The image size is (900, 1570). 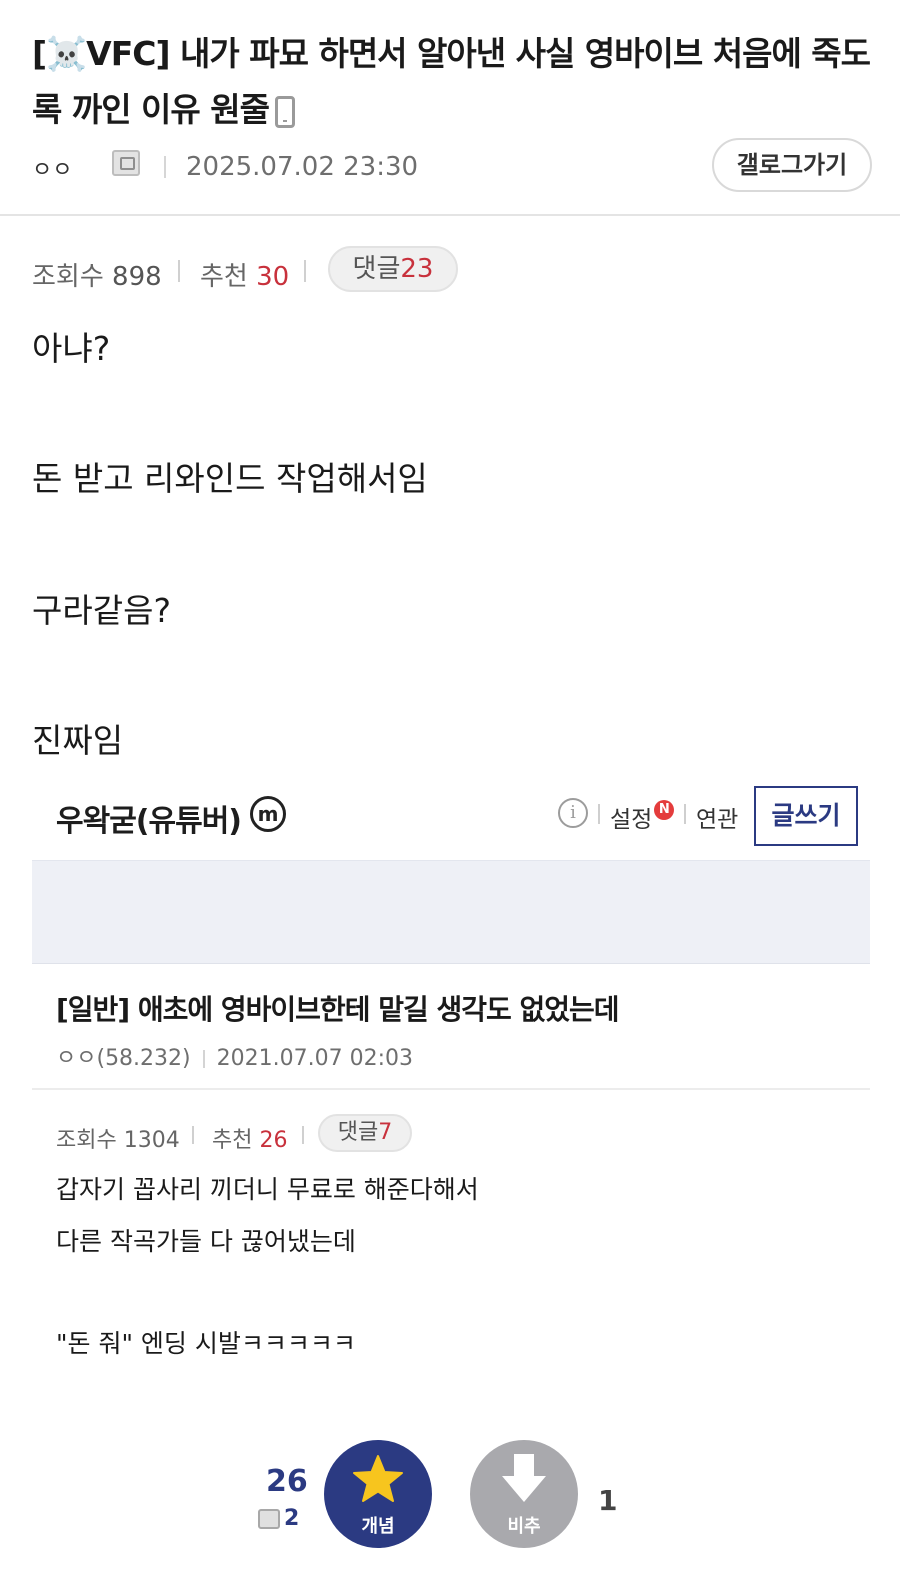 What do you see at coordinates (273, 1140) in the screenshot?
I see `embed-recommend-count: 26` at bounding box center [273, 1140].